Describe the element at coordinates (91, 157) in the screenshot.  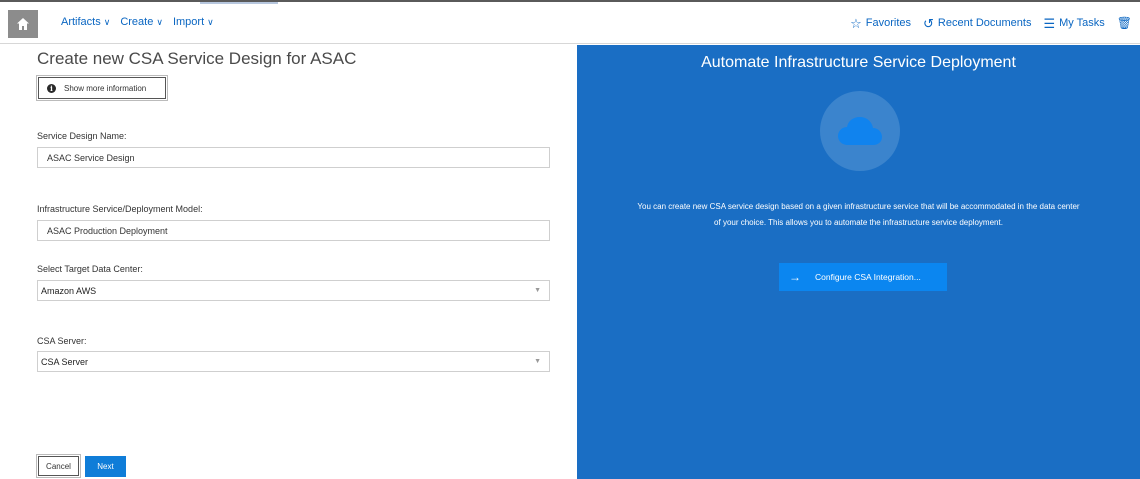
I see `service-design-name-value: ASAC Service Design` at that location.